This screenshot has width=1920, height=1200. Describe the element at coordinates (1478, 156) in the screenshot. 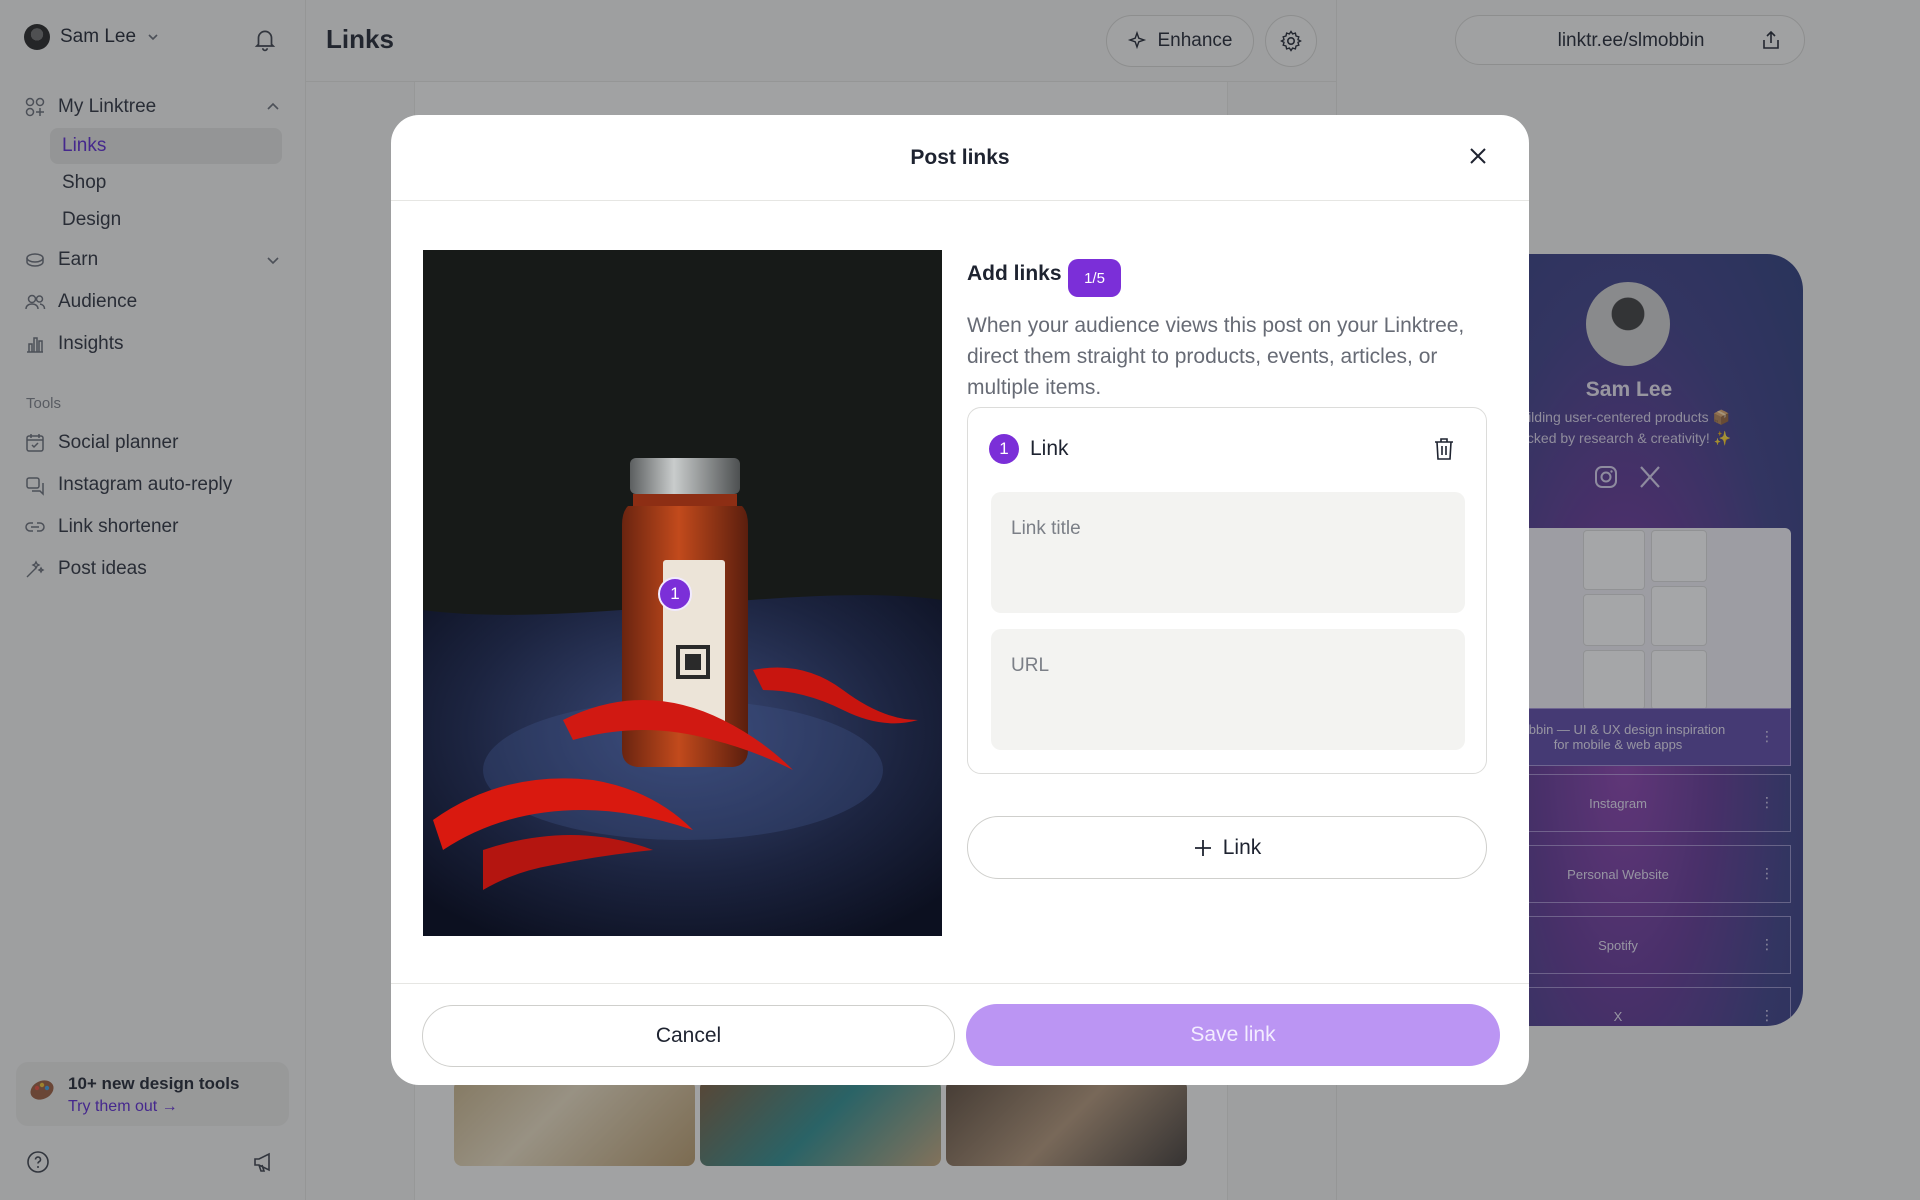

I see `close-icon` at that location.